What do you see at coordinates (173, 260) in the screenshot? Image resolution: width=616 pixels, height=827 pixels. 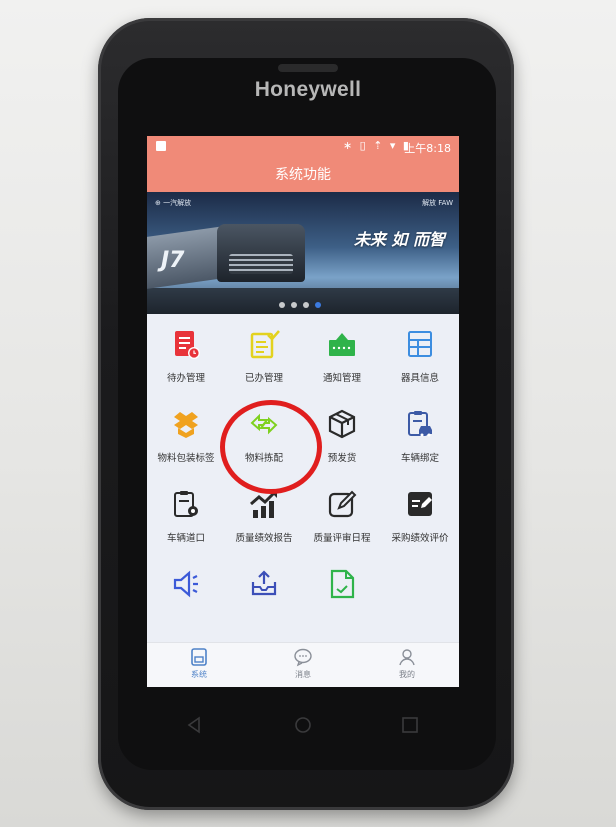 I see `truck-model-label: J7` at bounding box center [173, 260].